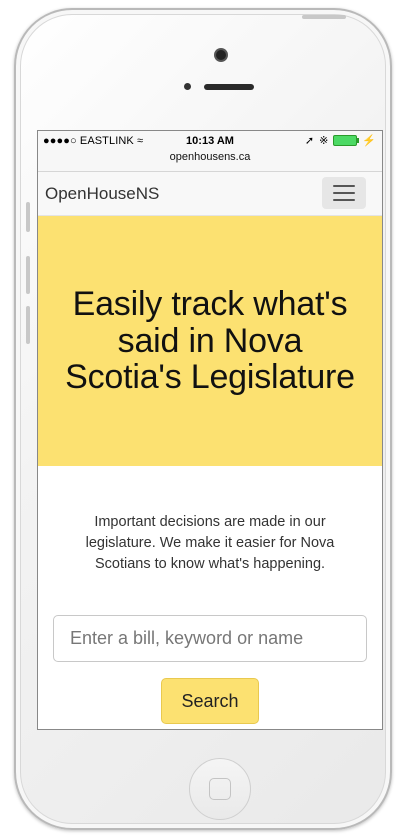  I want to click on search-input, so click(210, 639).